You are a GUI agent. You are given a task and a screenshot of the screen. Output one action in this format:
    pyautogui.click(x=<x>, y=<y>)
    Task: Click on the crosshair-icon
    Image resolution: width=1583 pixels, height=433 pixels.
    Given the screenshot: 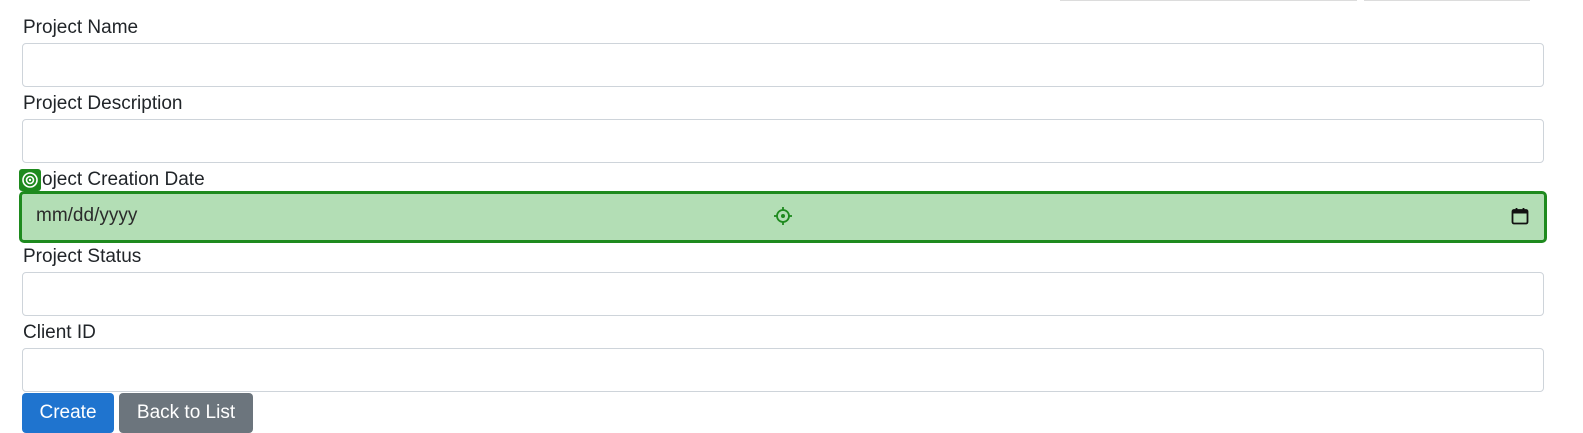 What is the action you would take?
    pyautogui.click(x=783, y=216)
    